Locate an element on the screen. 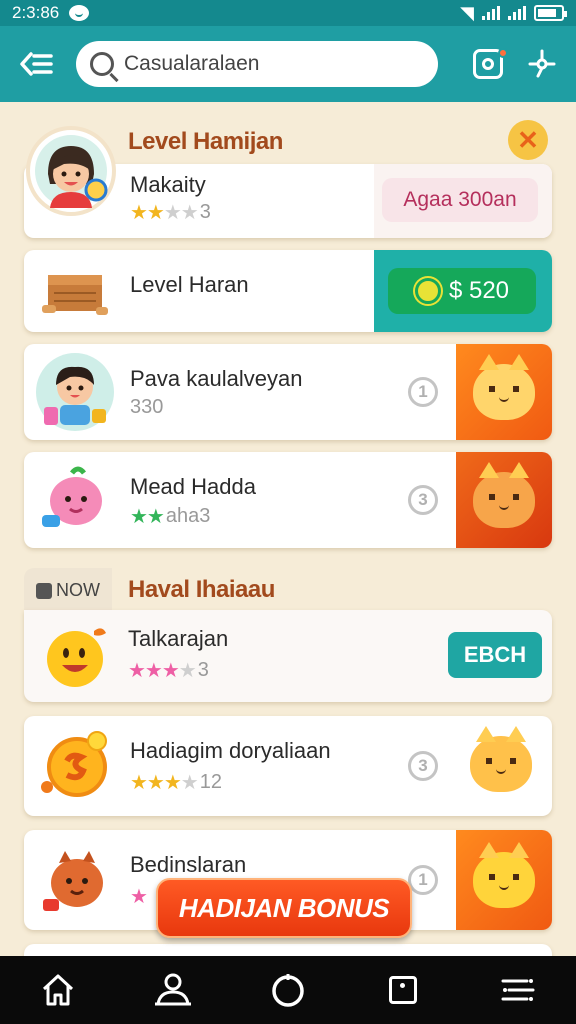  emoji-face-image is located at coordinates (77, 656).